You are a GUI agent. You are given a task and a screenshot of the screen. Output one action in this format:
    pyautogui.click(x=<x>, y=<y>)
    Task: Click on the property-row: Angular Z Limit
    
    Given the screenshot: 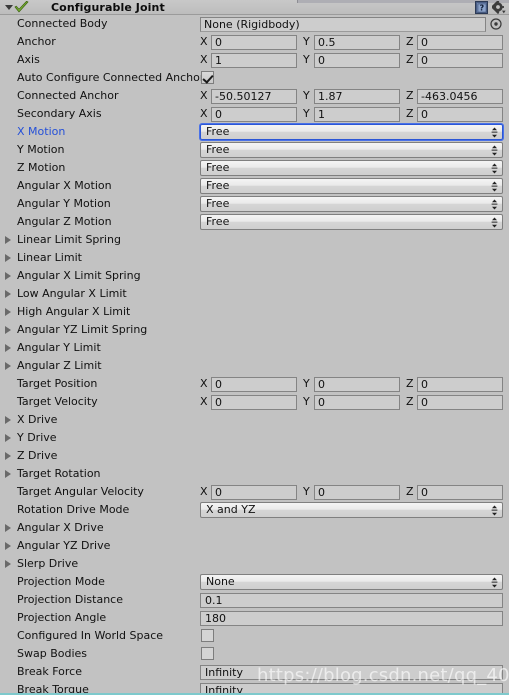 What is the action you would take?
    pyautogui.click(x=254, y=366)
    